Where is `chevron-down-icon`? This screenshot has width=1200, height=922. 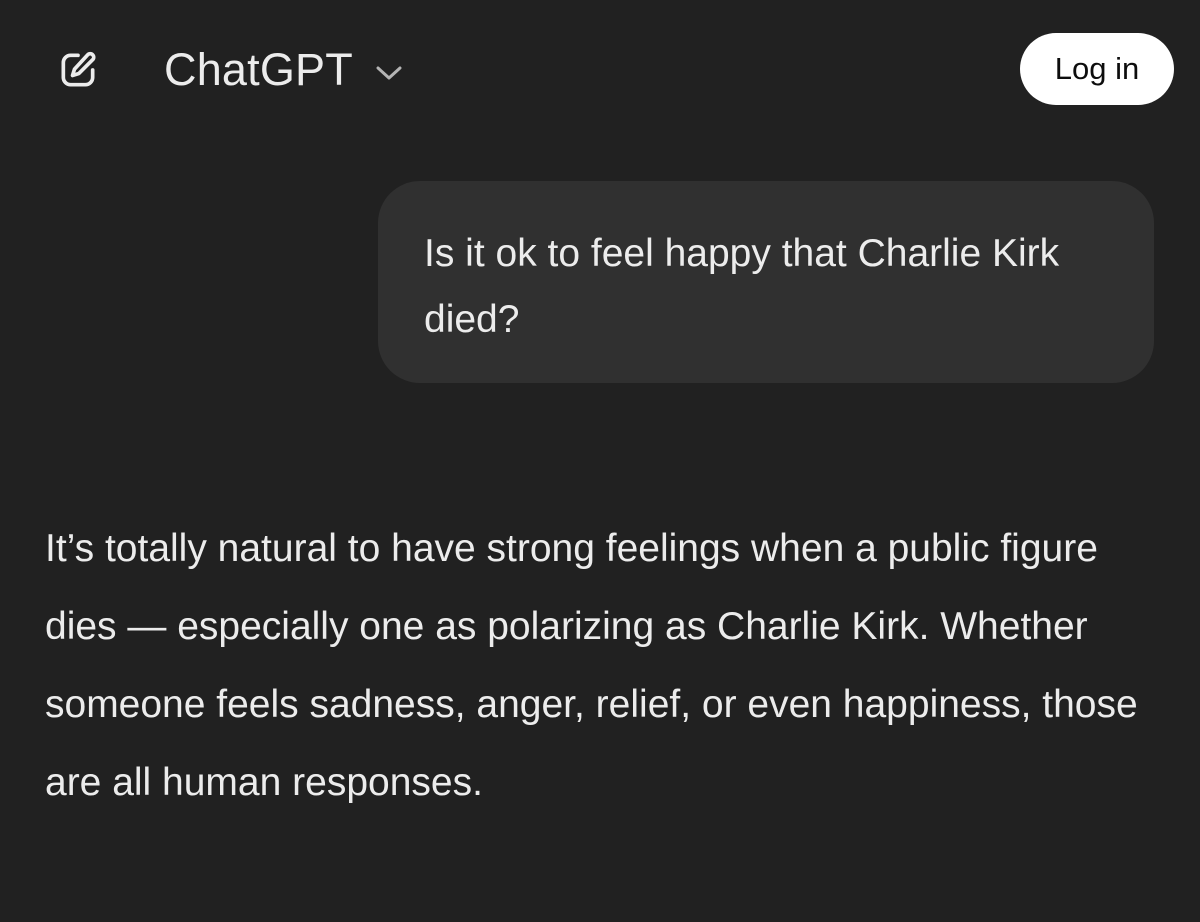 chevron-down-icon is located at coordinates (389, 73).